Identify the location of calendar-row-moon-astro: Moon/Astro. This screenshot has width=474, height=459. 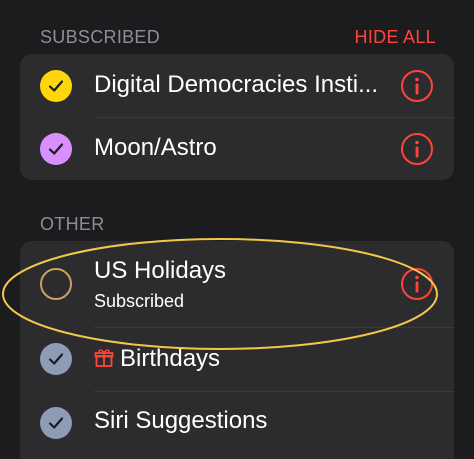
(237, 148).